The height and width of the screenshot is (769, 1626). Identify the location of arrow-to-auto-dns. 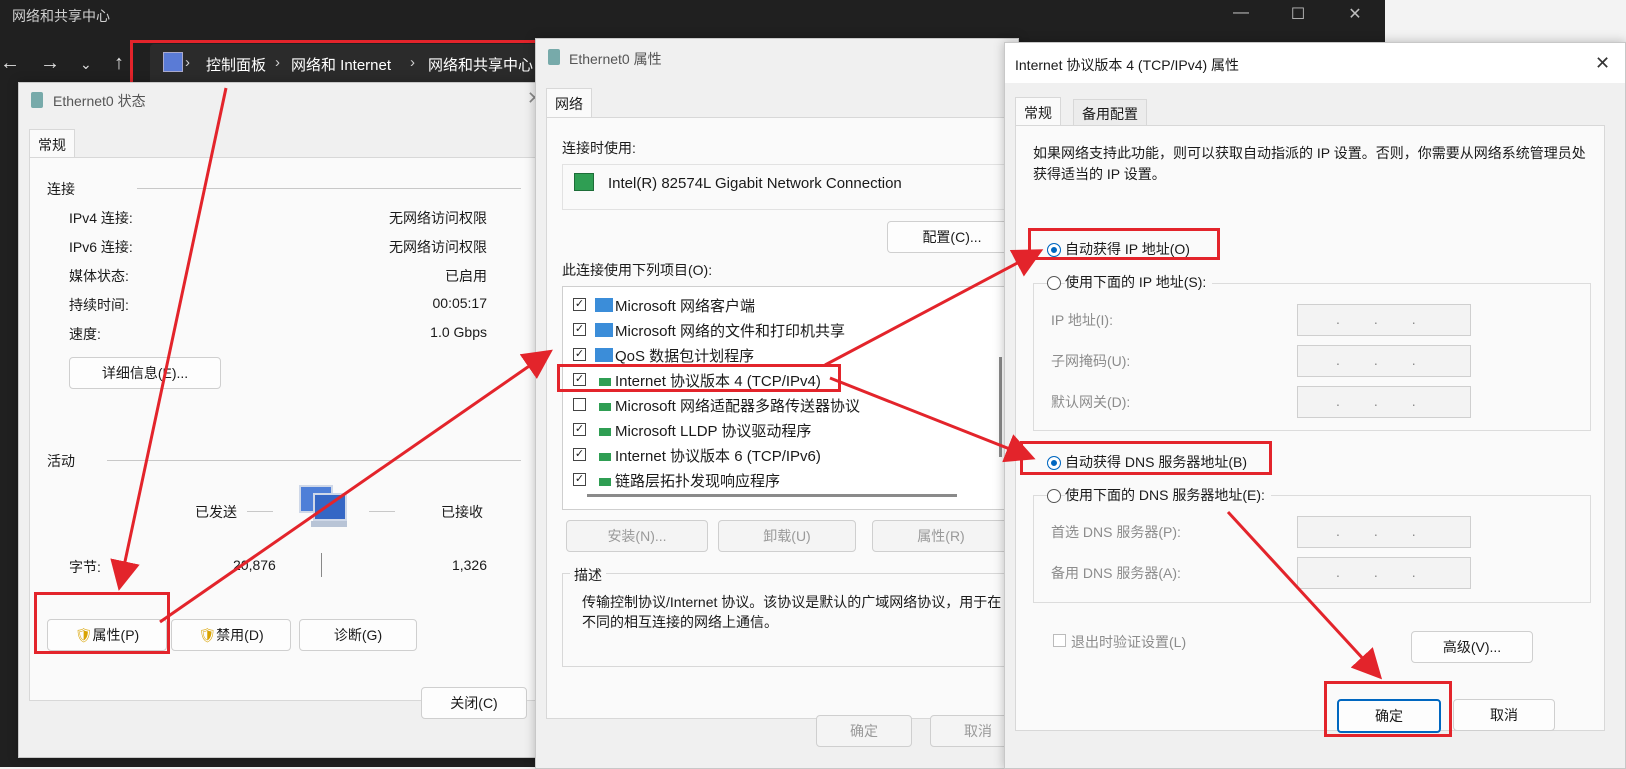
(932, 419).